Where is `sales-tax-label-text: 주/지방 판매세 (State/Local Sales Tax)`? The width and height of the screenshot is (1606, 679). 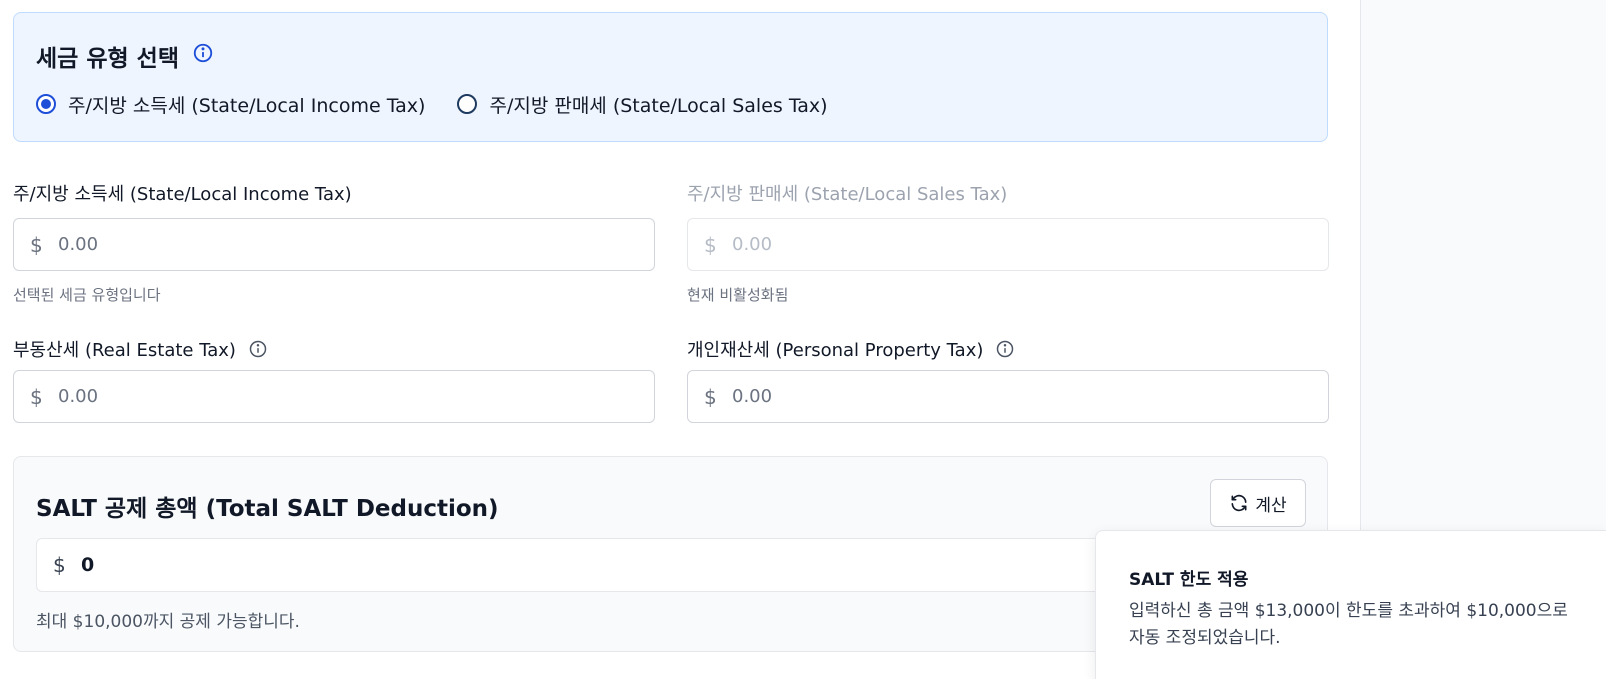 sales-tax-label-text: 주/지방 판매세 (State/Local Sales Tax) is located at coordinates (847, 194).